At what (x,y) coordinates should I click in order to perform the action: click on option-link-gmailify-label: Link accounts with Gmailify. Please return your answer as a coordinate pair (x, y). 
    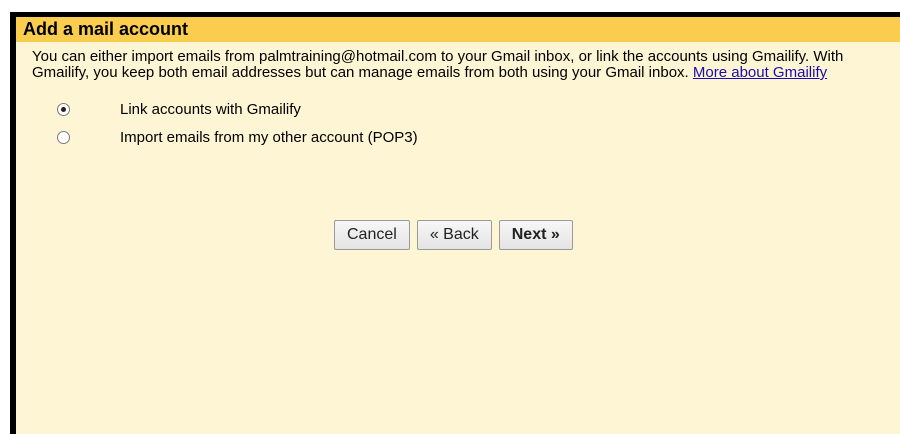
    Looking at the image, I should click on (210, 109).